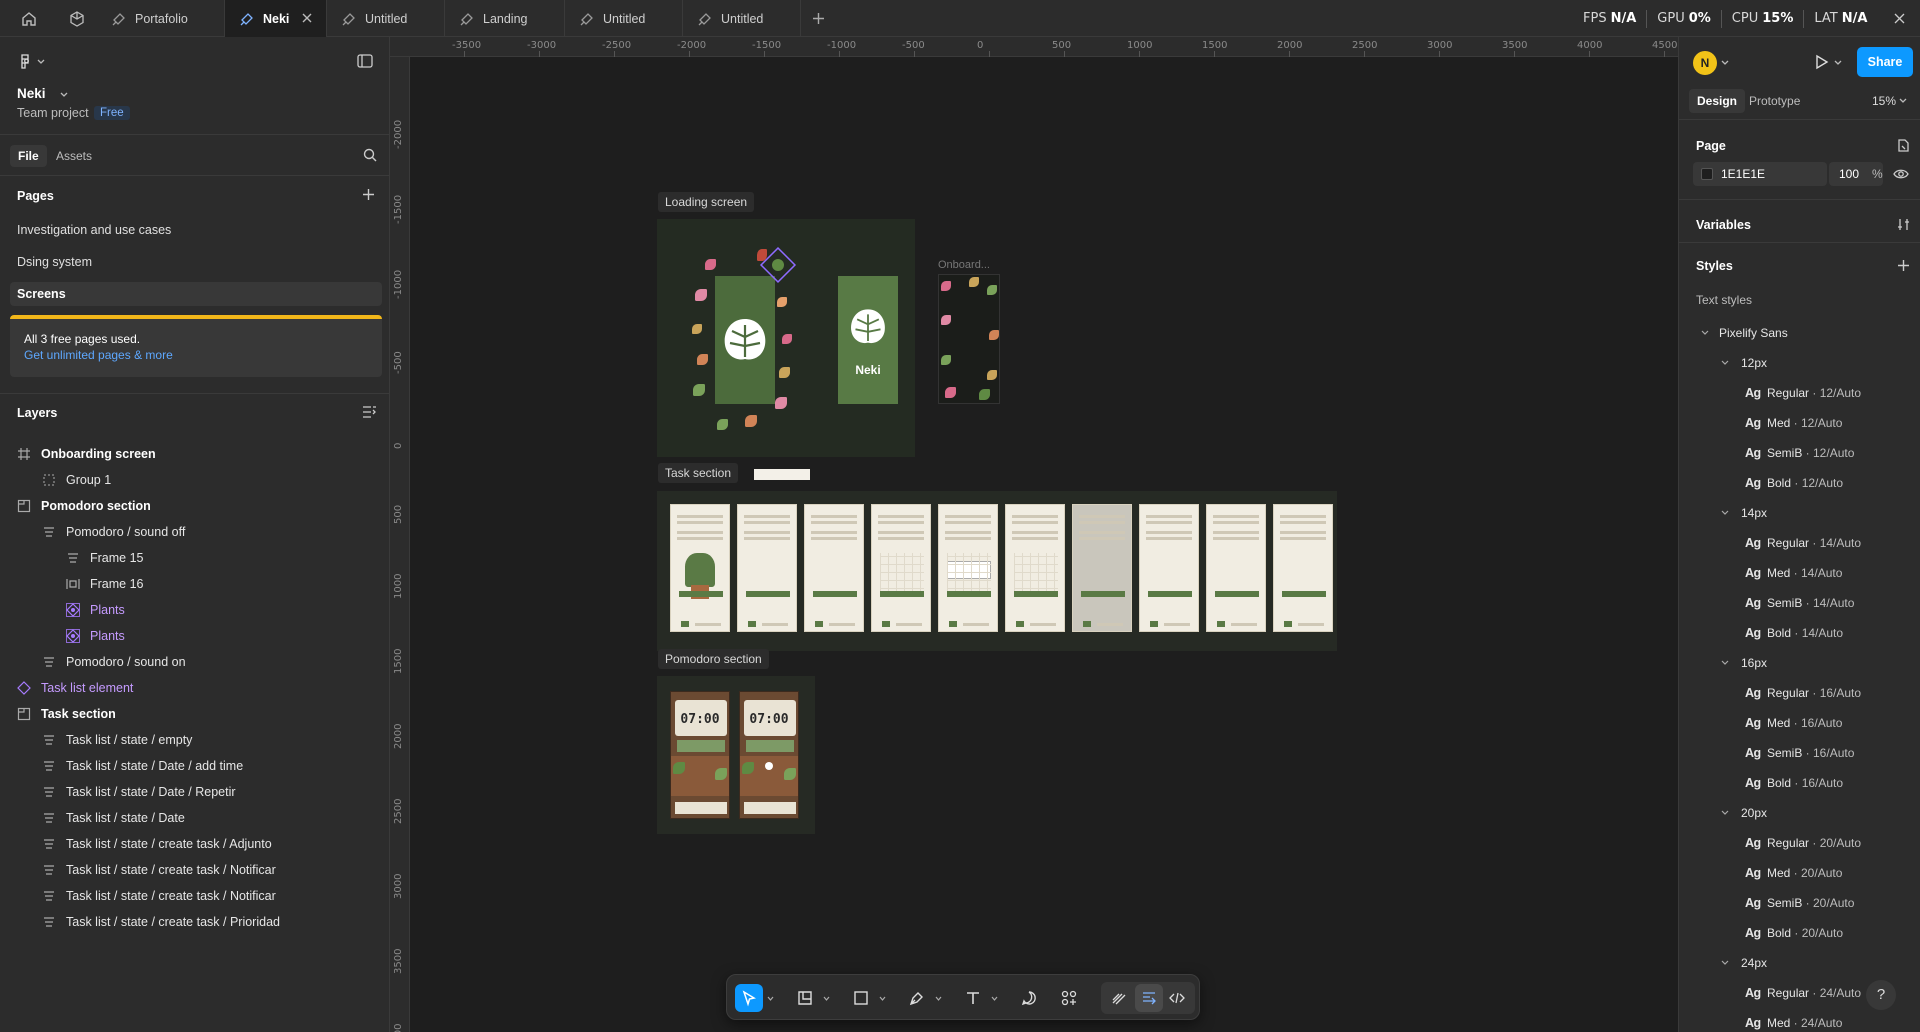 This screenshot has height=1032, width=1920. I want to click on zoom-level: 15%, so click(1884, 101).